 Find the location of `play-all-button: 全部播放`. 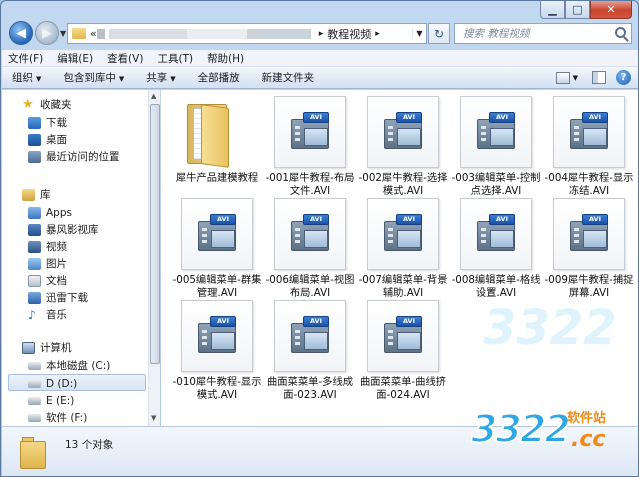

play-all-button: 全部播放 is located at coordinates (219, 77).